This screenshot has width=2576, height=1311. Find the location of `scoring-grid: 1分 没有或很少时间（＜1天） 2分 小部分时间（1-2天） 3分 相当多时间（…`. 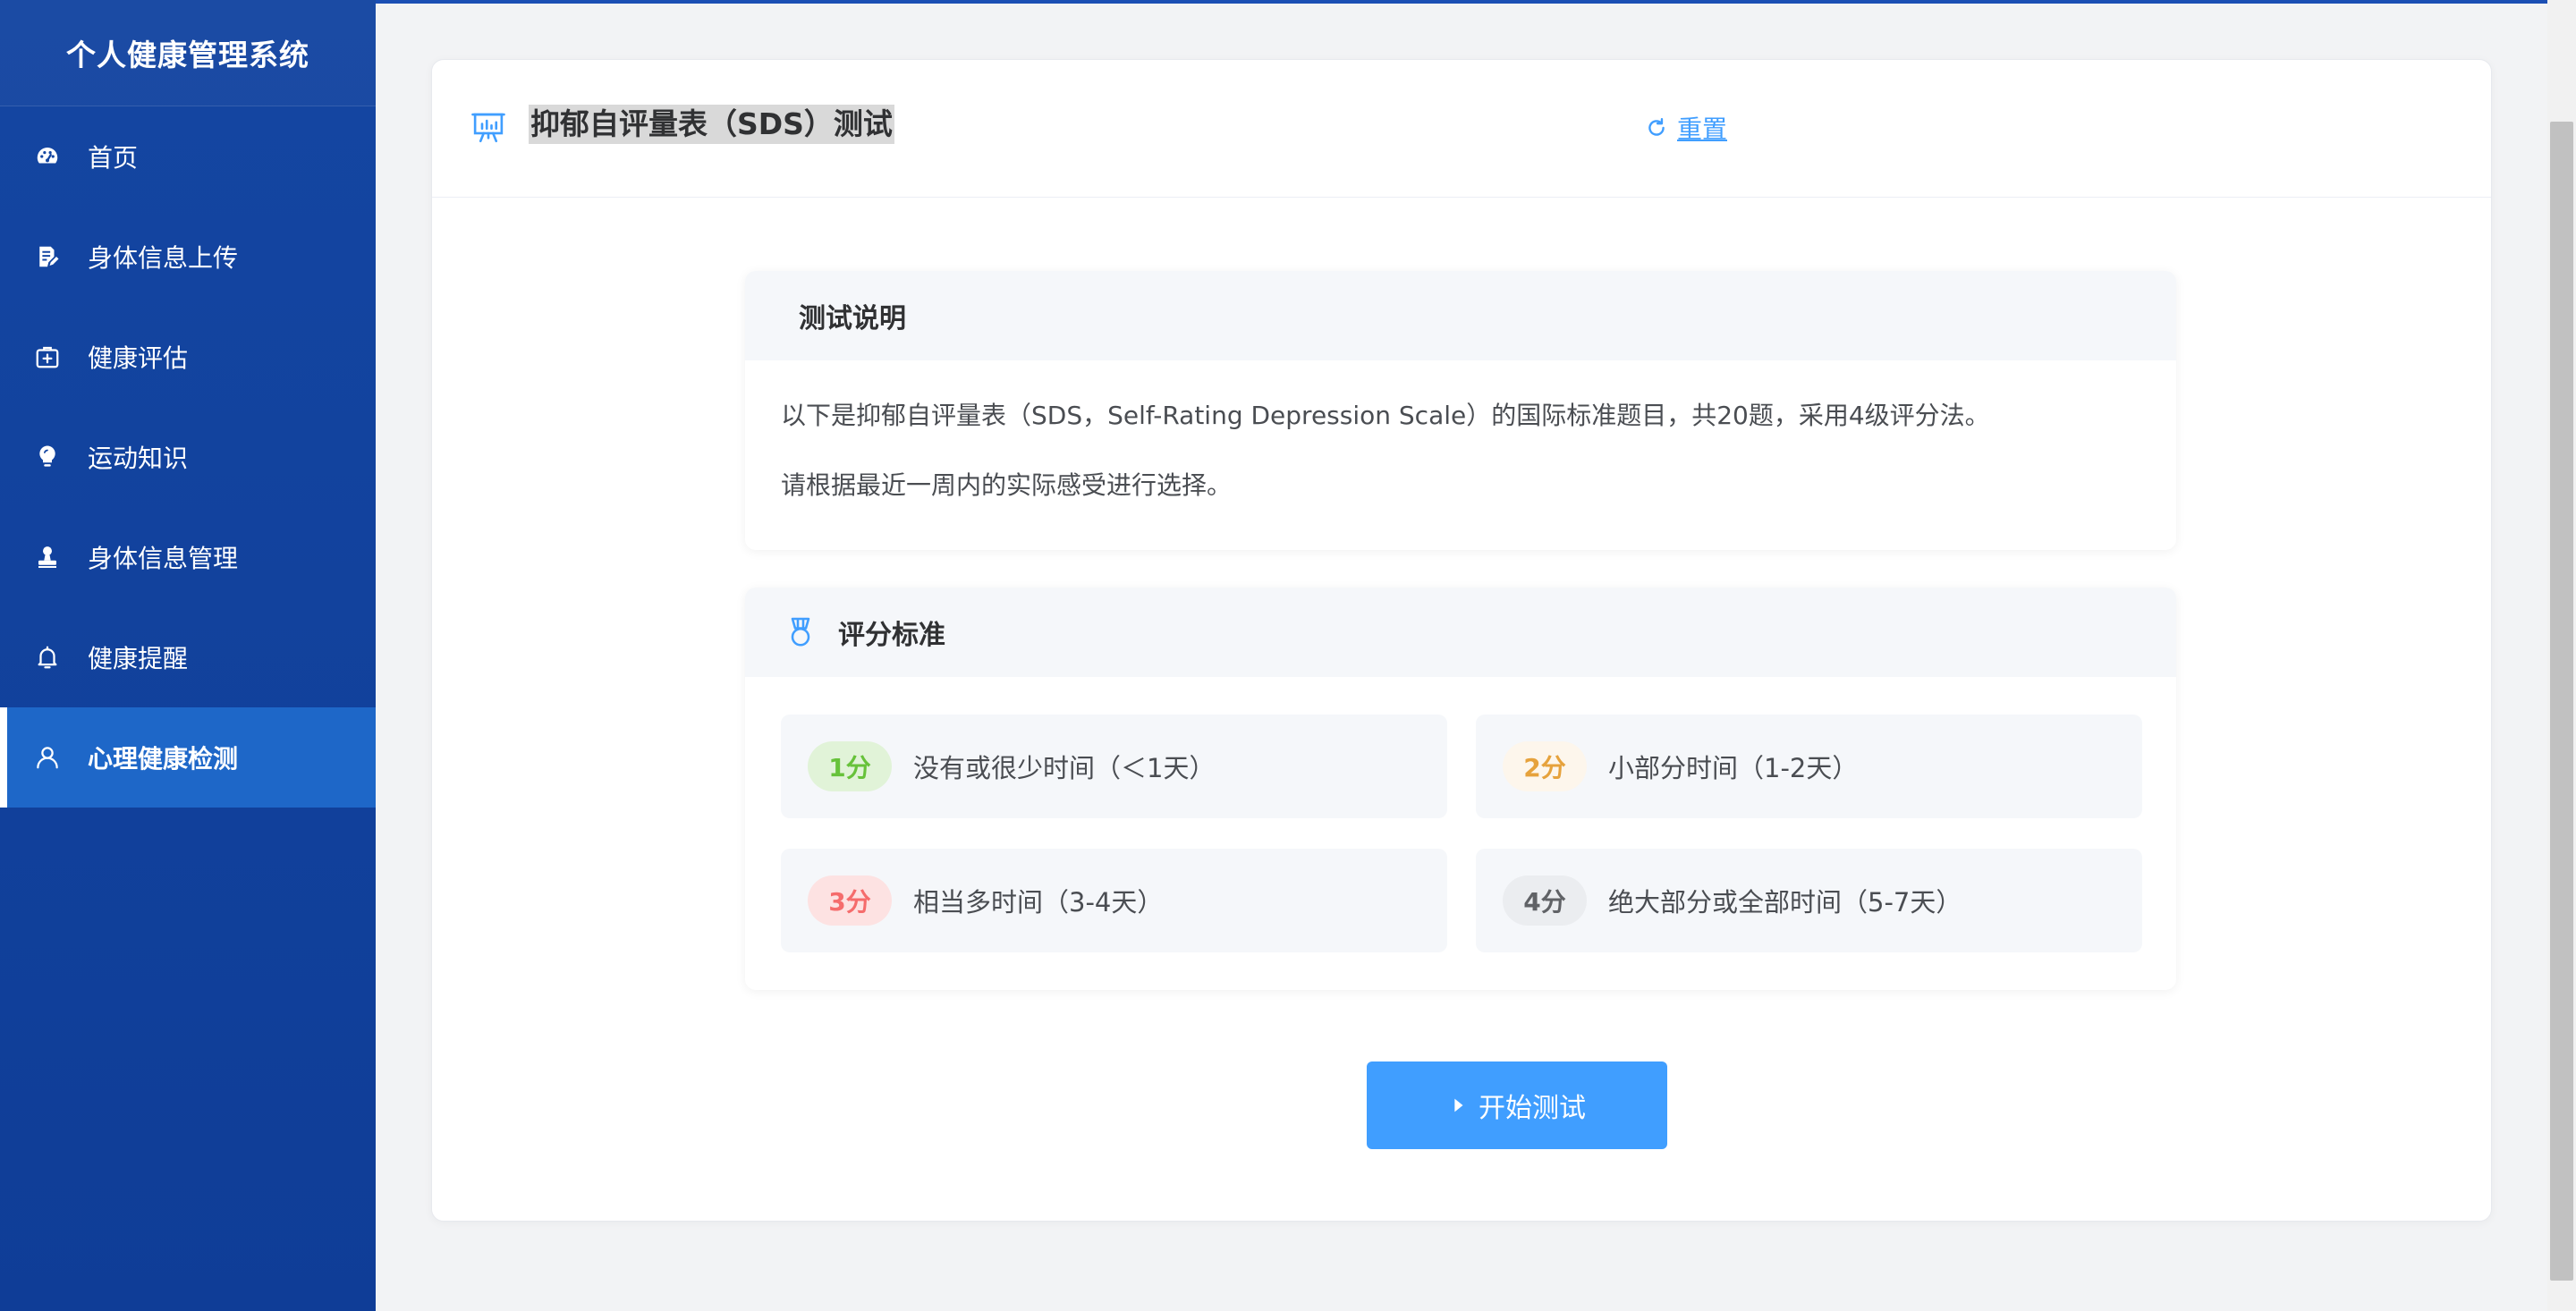

scoring-grid: 1分 没有或很少时间（＜1天） 2分 小部分时间（1-2天） 3分 相当多时间（… is located at coordinates (1461, 833).